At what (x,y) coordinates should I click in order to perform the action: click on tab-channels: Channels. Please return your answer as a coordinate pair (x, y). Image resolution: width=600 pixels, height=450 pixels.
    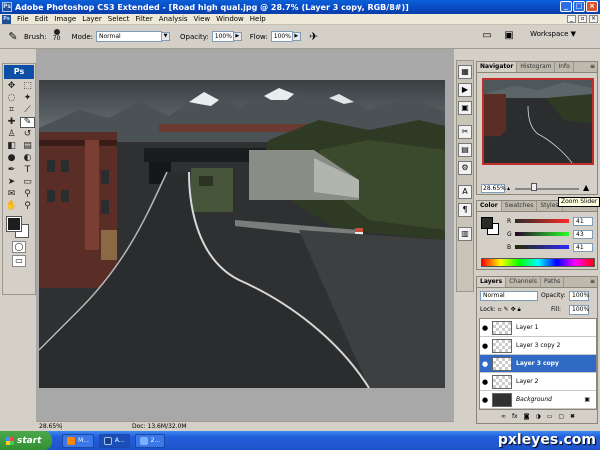
    Looking at the image, I should click on (523, 282).